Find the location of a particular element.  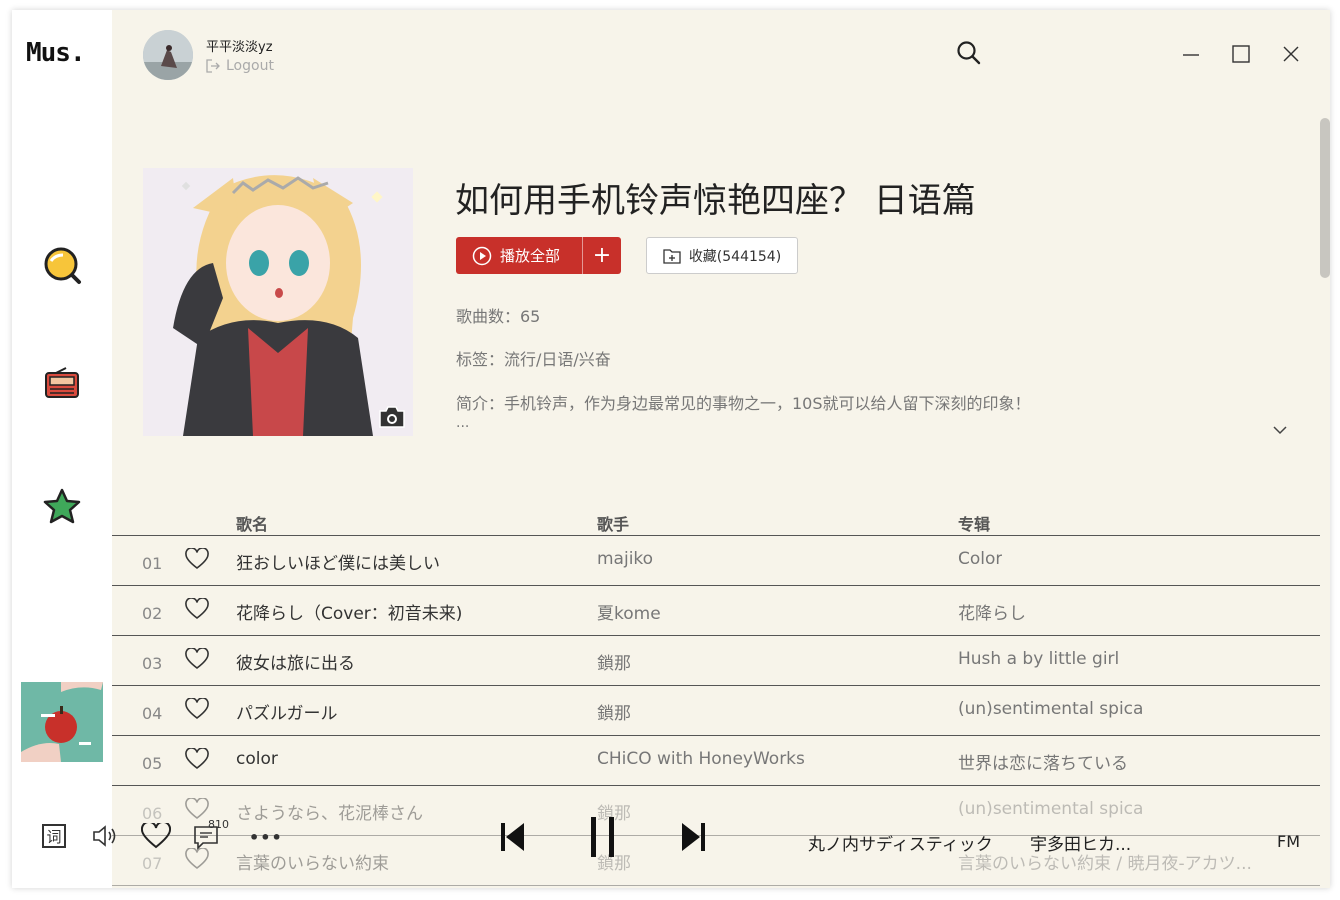

song-title: 花降らし（Cover：初音未来) is located at coordinates (349, 611).